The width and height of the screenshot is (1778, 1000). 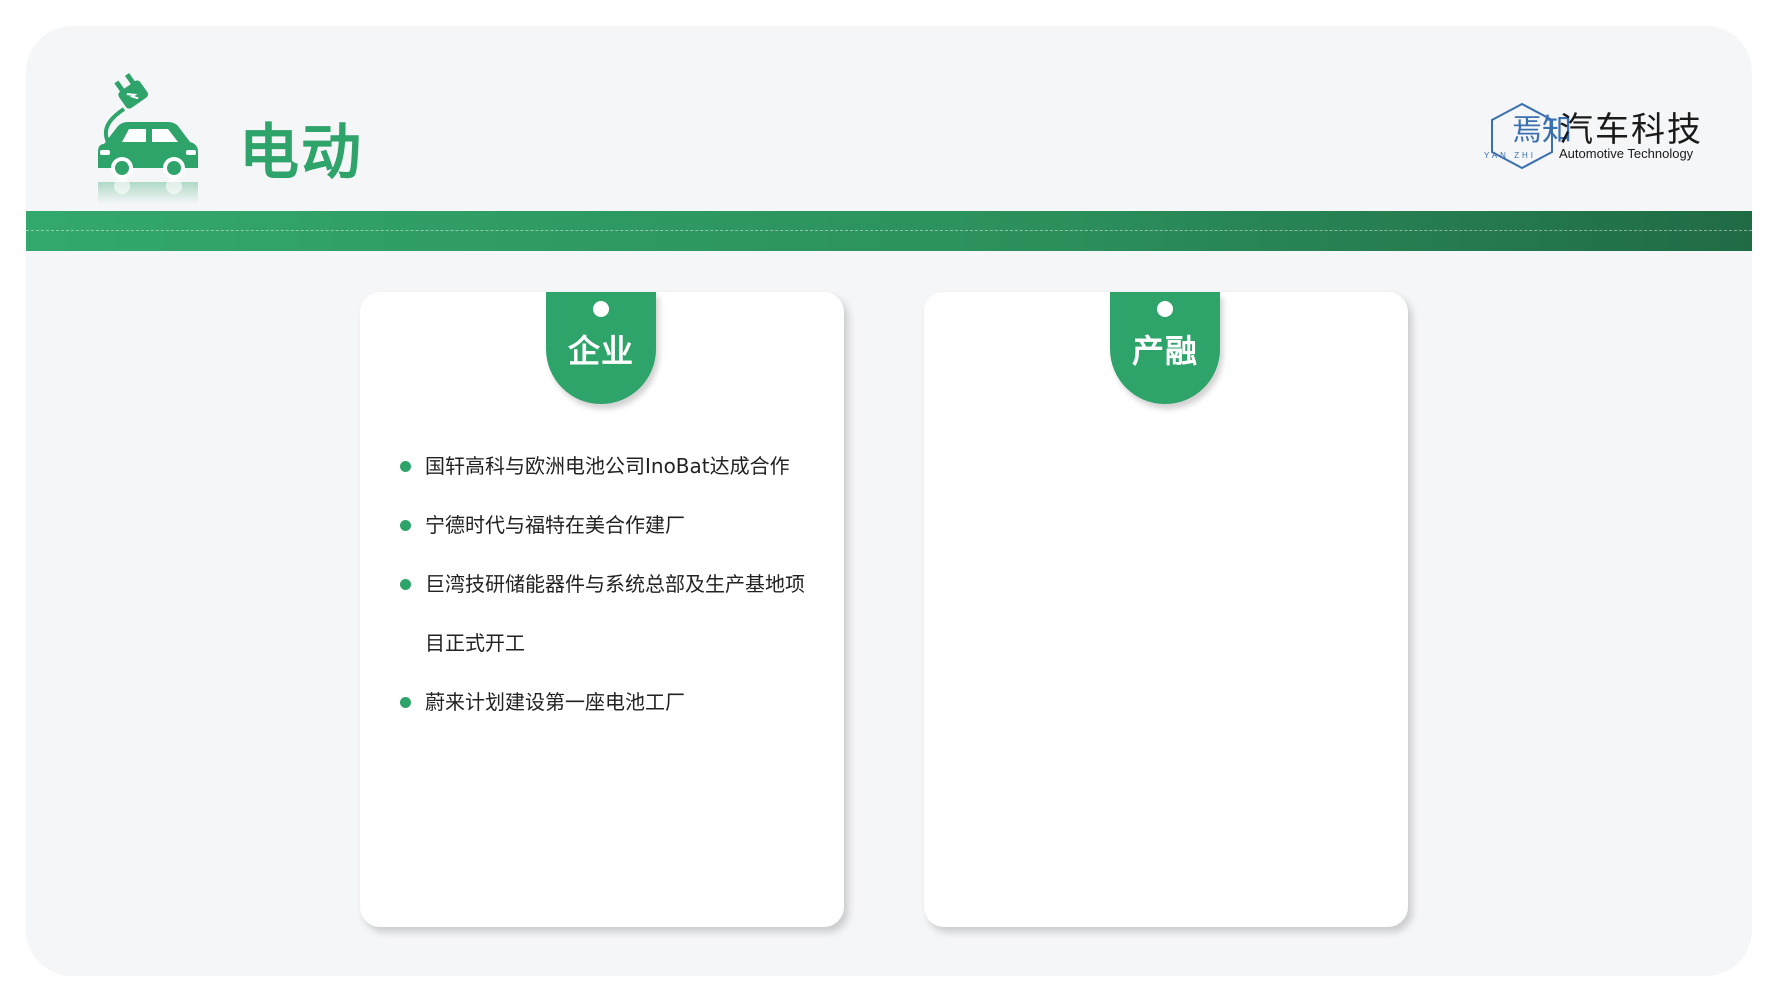 I want to click on card-tab: 产融, so click(x=1165, y=348).